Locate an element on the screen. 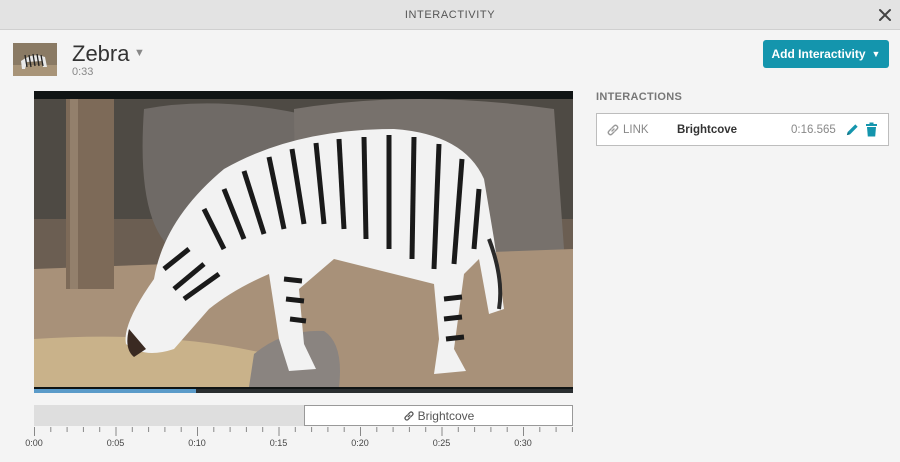  chevron-down-icon: ▼ is located at coordinates (139, 53).